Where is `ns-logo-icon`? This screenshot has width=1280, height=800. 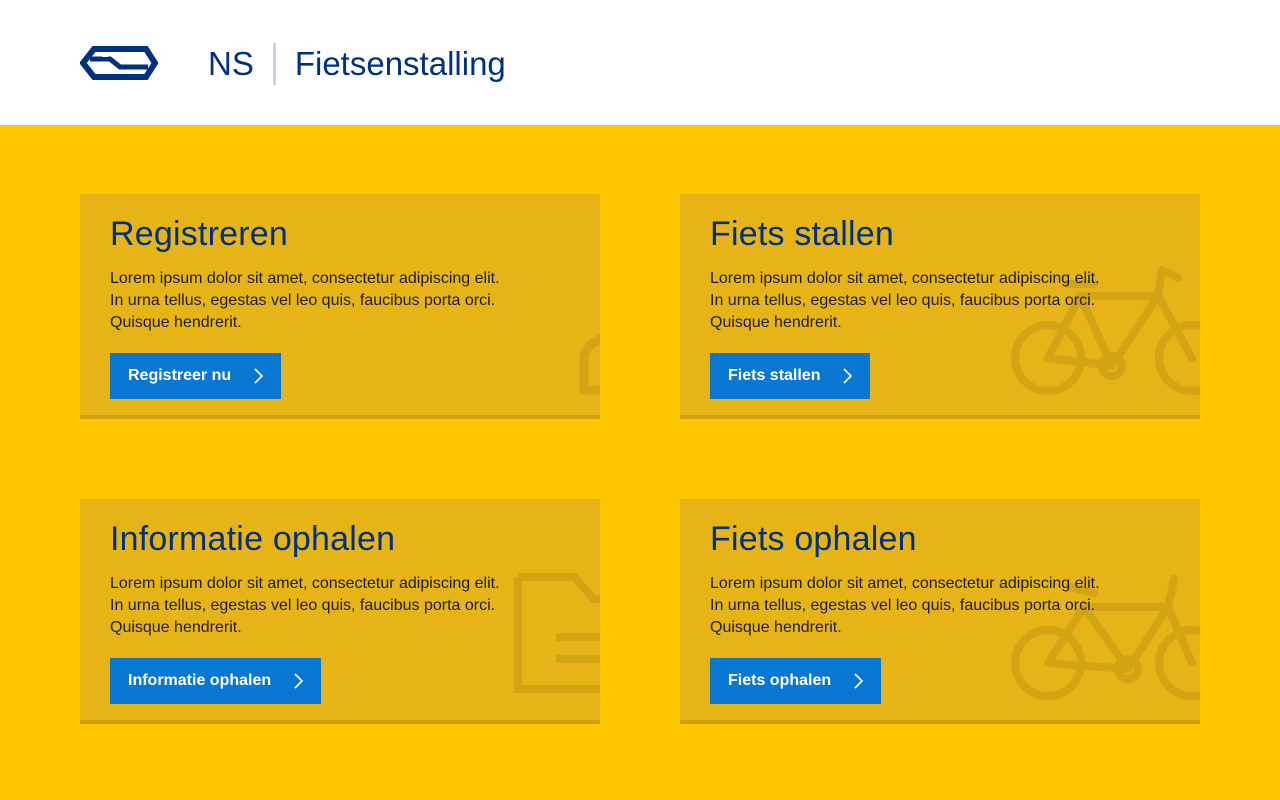
ns-logo-icon is located at coordinates (119, 63).